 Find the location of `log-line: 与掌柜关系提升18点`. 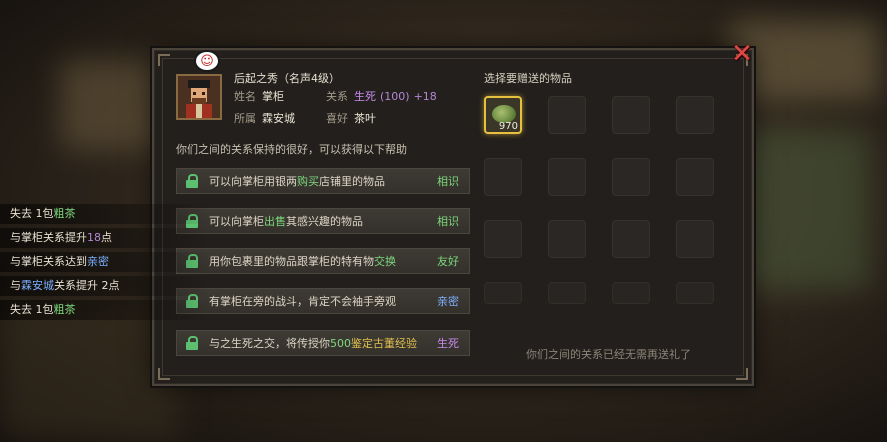

log-line: 与掌柜关系提升18点 is located at coordinates (105, 238).